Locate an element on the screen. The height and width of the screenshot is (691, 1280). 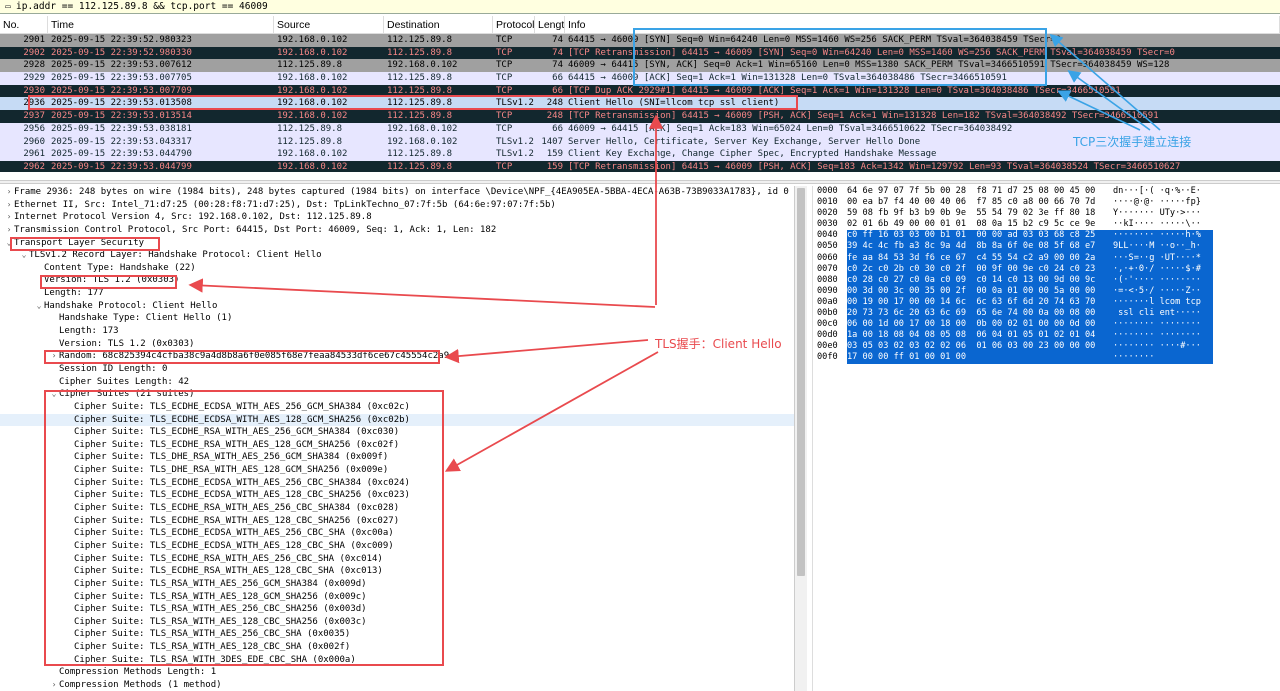
detail-tree-item: Content Type: Handshake (22) is located at coordinates (397, 268).